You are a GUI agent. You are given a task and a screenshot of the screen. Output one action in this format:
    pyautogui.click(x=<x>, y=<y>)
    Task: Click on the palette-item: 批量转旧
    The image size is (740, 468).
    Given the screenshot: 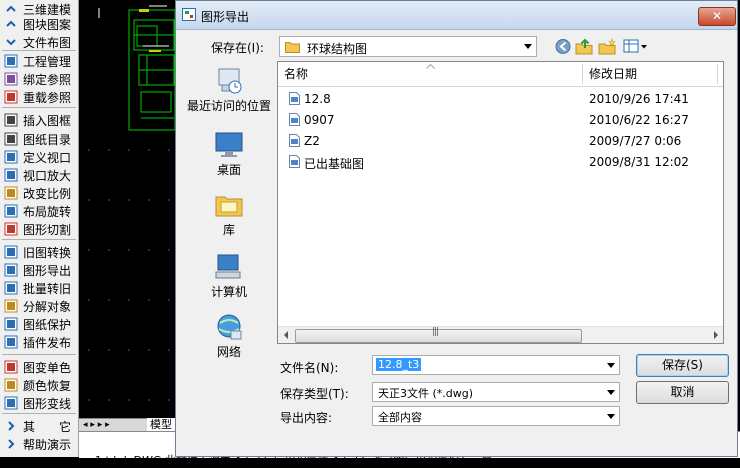 What is the action you would take?
    pyautogui.click(x=39, y=288)
    